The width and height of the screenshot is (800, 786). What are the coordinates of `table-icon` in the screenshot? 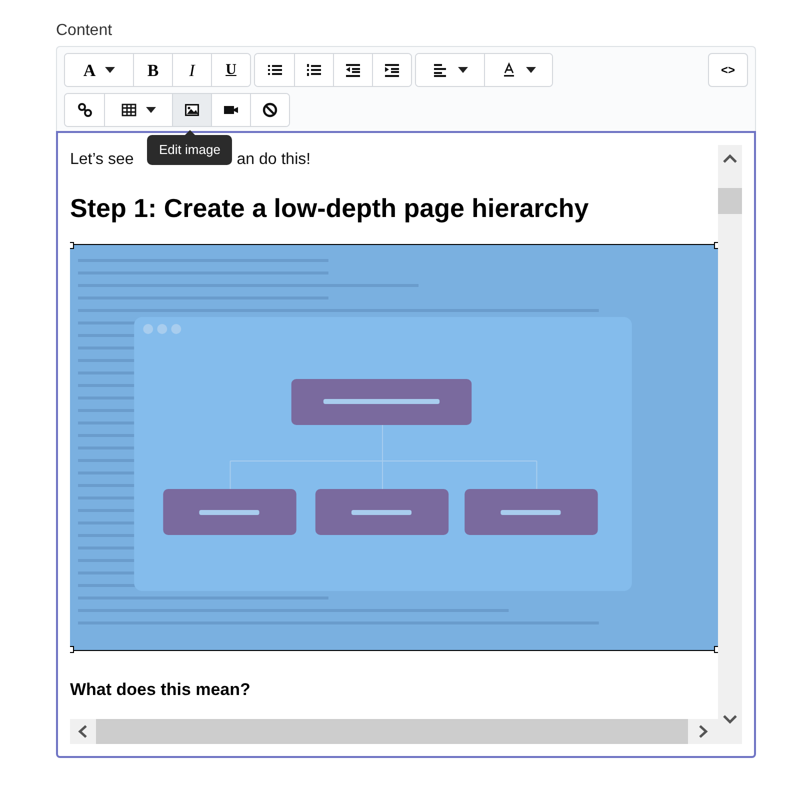 It's located at (129, 110).